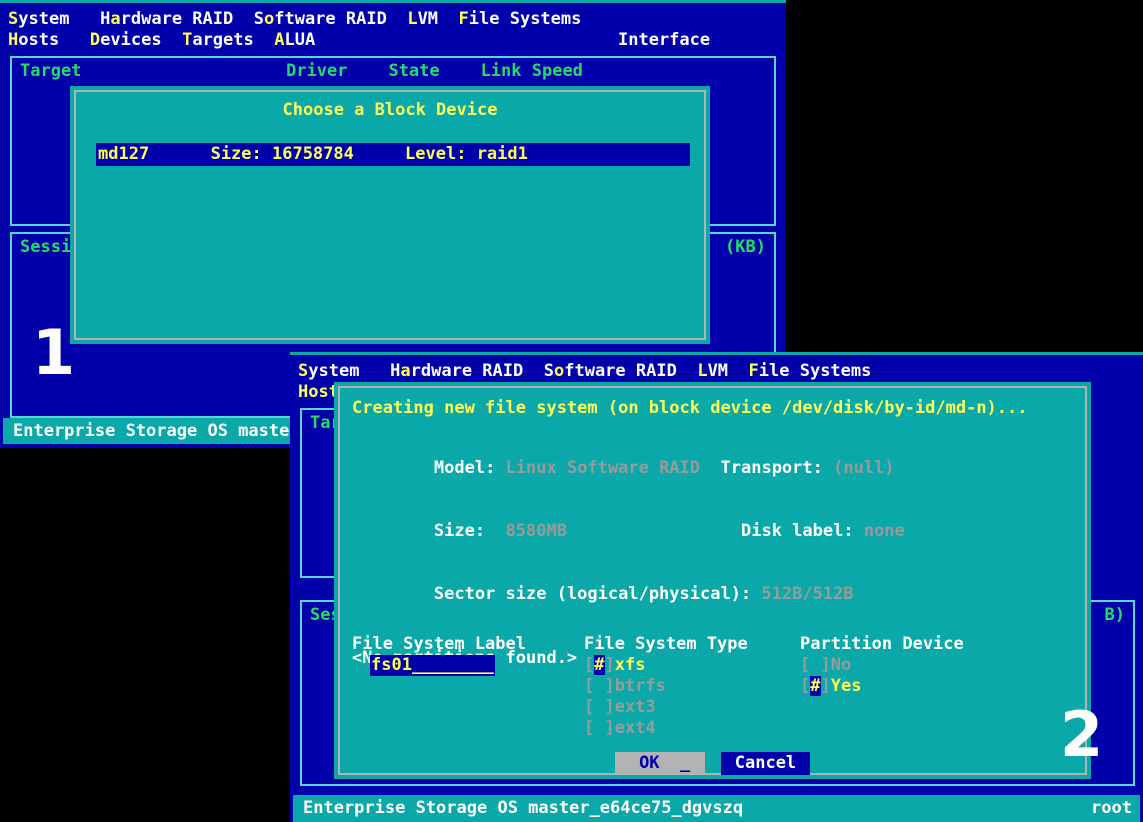  What do you see at coordinates (459, 531) in the screenshot?
I see `info-label-size: Size:` at bounding box center [459, 531].